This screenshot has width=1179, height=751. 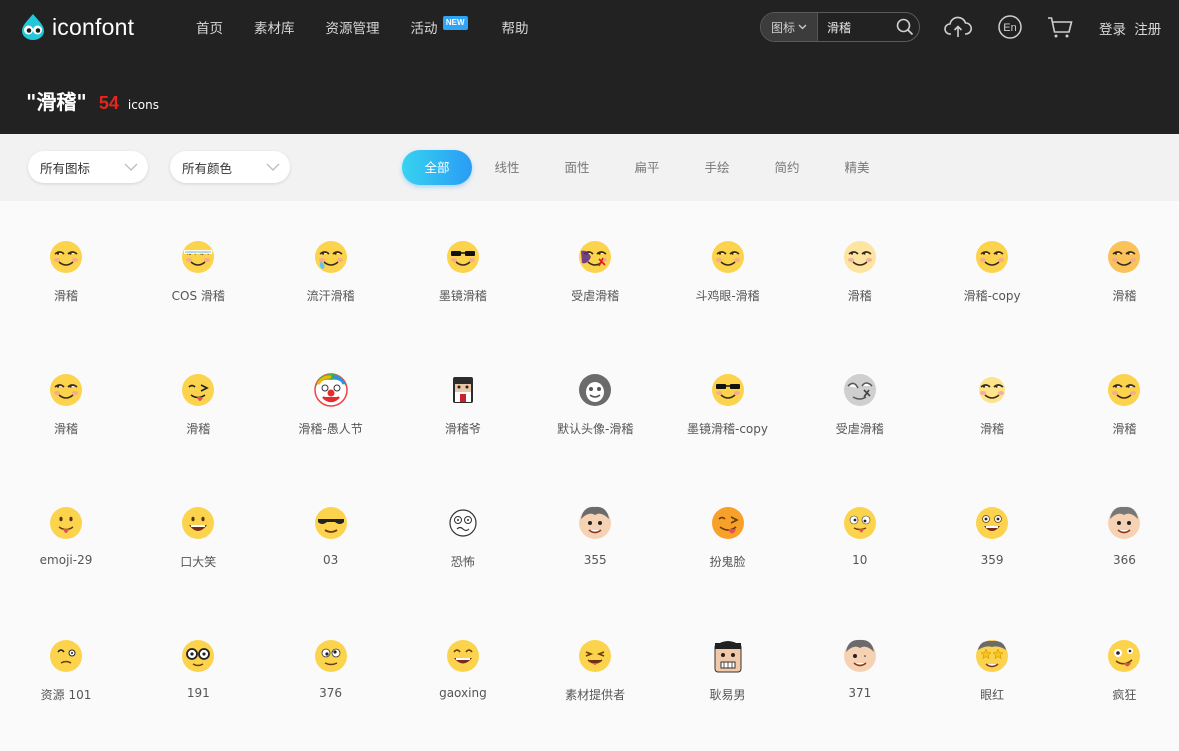 I want to click on icon-card: 10, so click(x=860, y=536).